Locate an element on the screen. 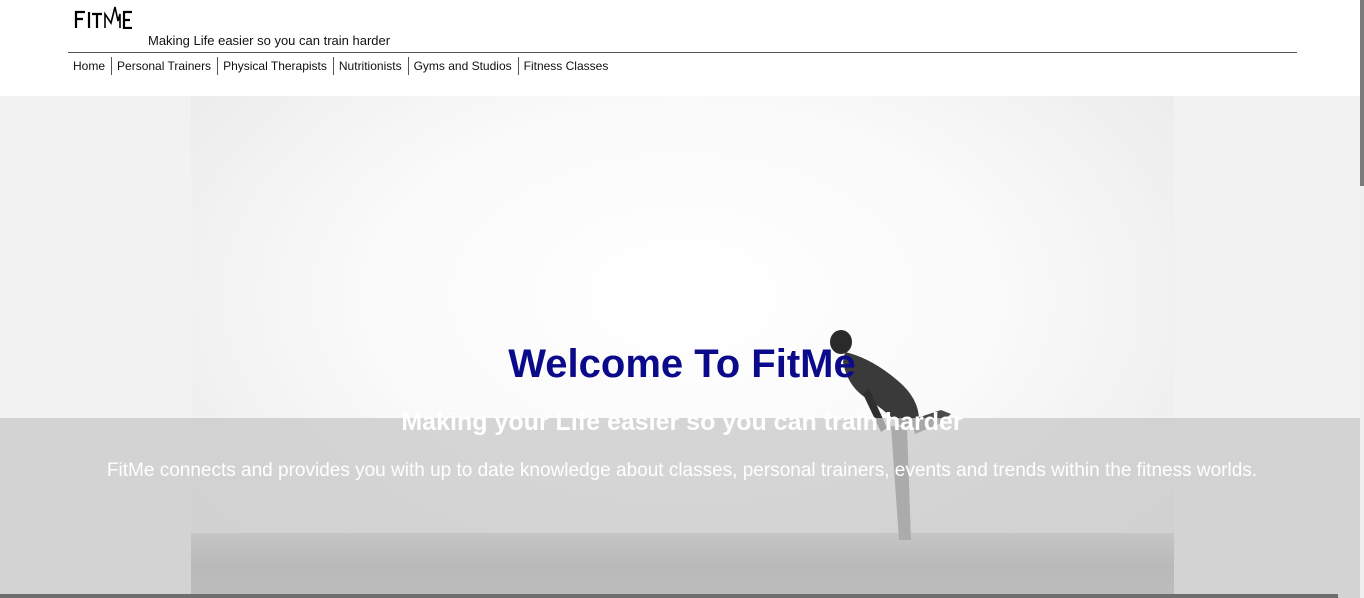 The height and width of the screenshot is (598, 1364). fitme-logo-icon is located at coordinates (108, 17).